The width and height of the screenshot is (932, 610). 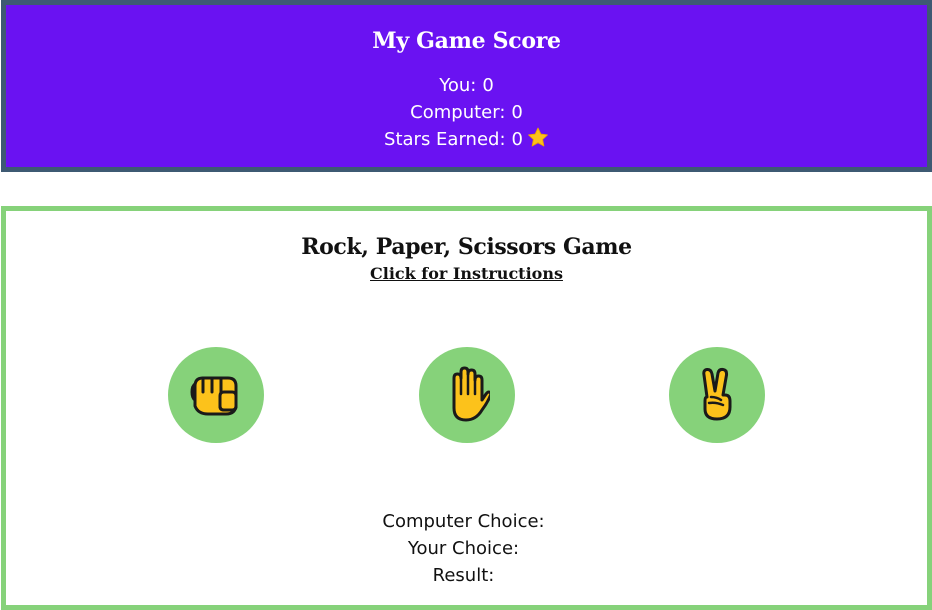 I want to click on result-line: Result:, so click(x=466, y=575).